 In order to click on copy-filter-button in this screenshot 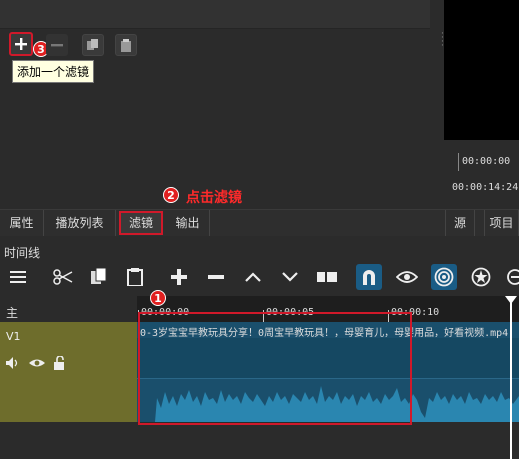, I will do `click(93, 45)`.